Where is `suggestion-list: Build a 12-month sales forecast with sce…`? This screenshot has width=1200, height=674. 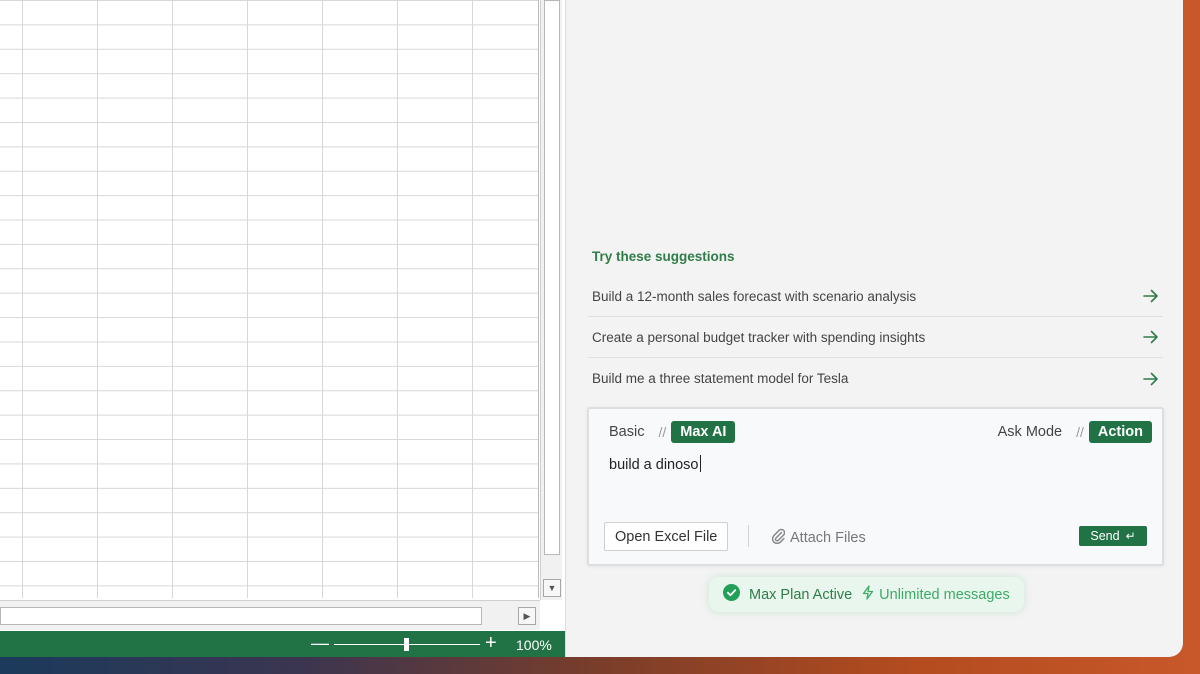
suggestion-list: Build a 12-month sales forecast with sce… is located at coordinates (875, 337).